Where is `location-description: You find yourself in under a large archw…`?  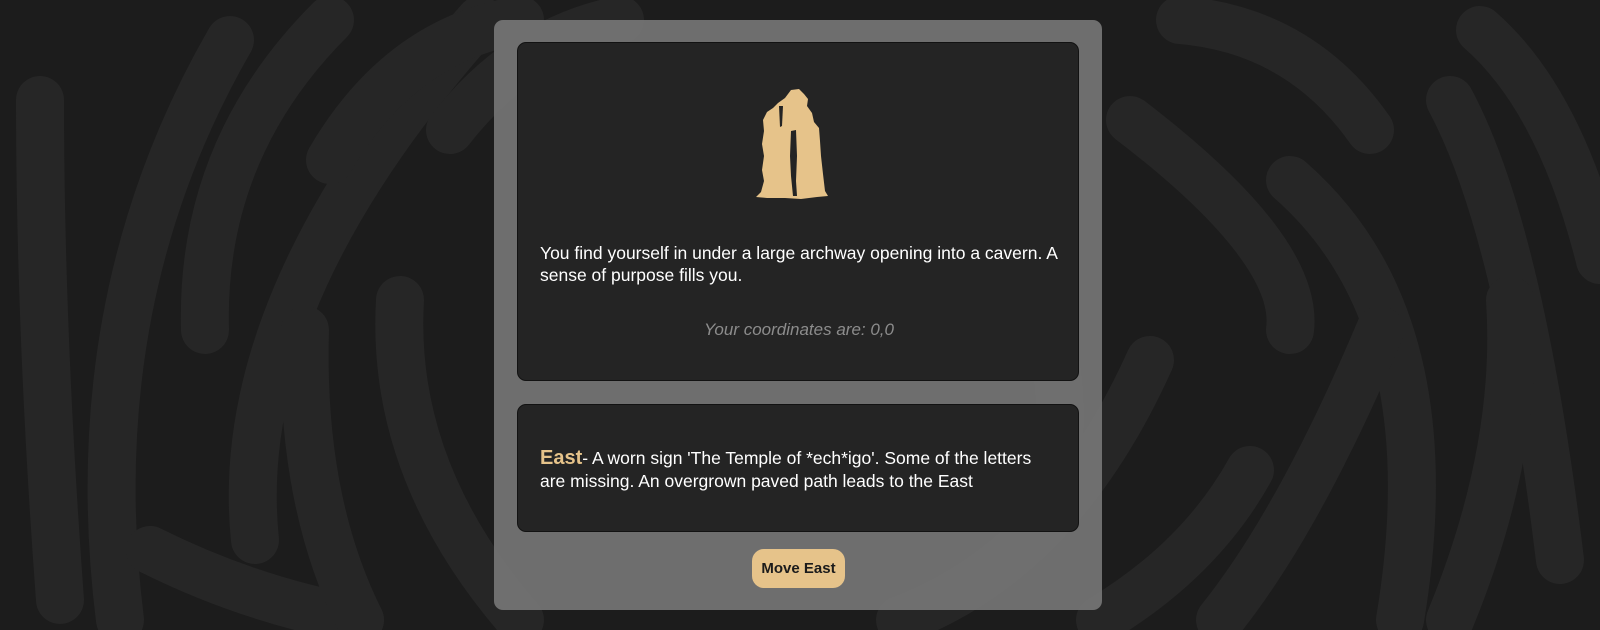
location-description: You find yourself in under a large archw… is located at coordinates (798, 264).